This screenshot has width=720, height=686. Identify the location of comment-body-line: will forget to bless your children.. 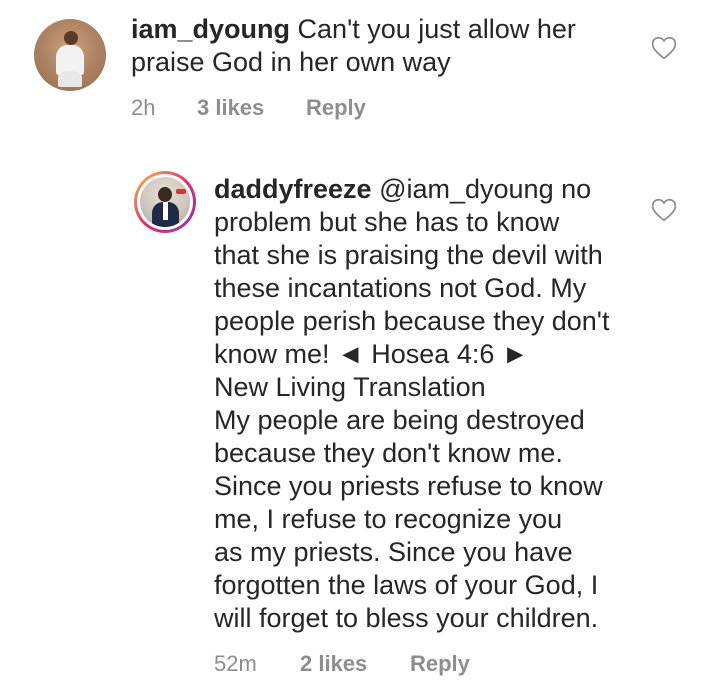
(406, 618).